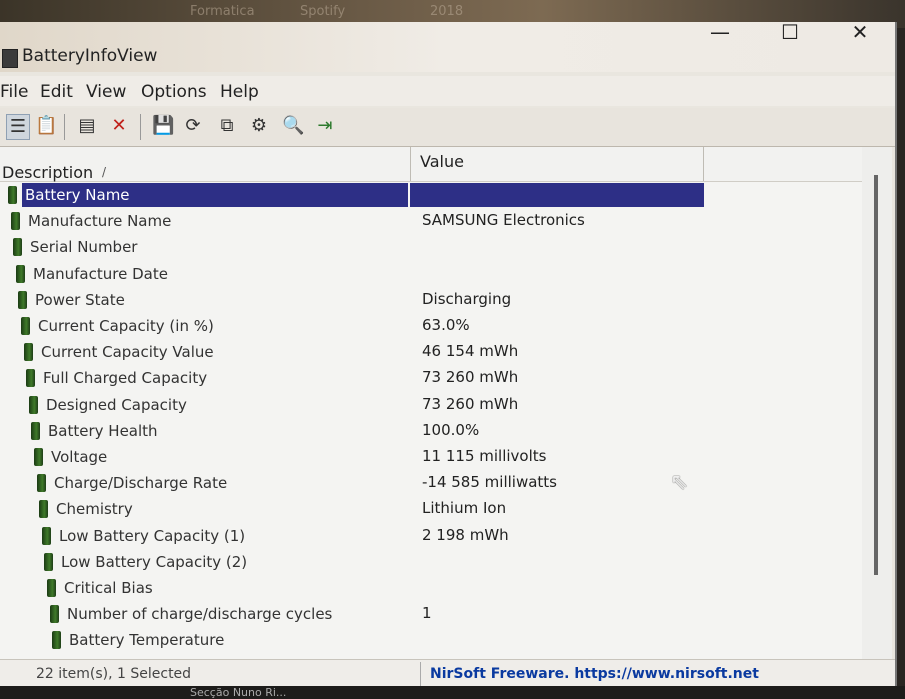 The width and height of the screenshot is (905, 699). What do you see at coordinates (87, 126) in the screenshot?
I see `html-report-icon: ▤` at bounding box center [87, 126].